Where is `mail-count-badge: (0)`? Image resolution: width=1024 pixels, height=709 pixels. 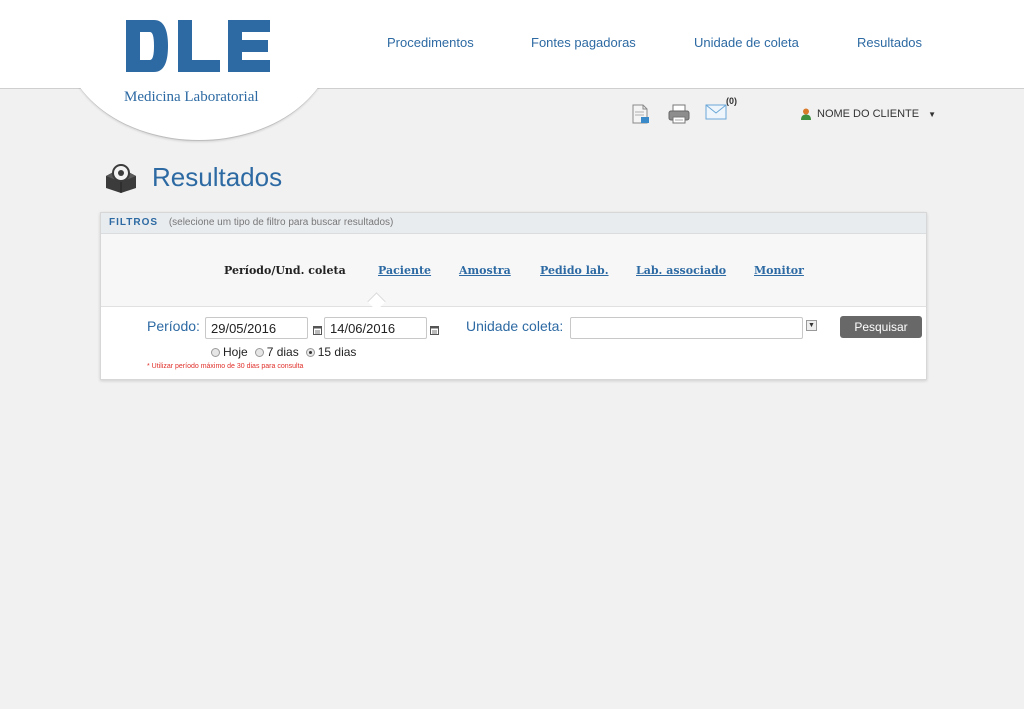
mail-count-badge: (0) is located at coordinates (731, 101).